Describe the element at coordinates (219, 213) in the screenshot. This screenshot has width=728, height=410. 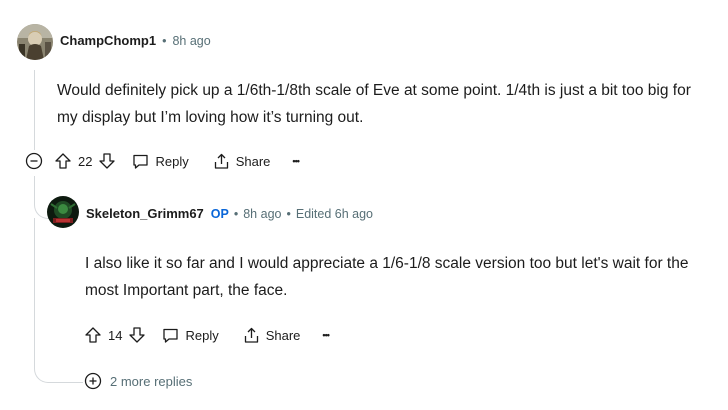
I see `op-badge: OP` at that location.